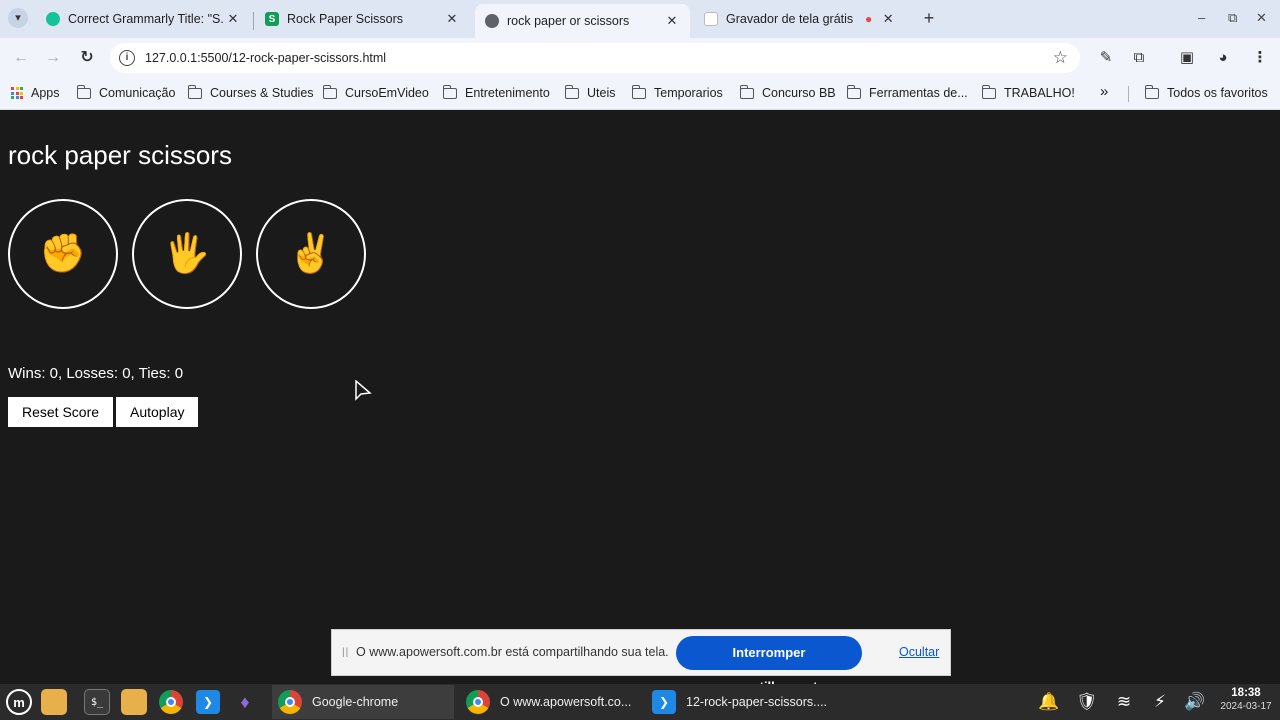 The height and width of the screenshot is (720, 1280). What do you see at coordinates (1217, 93) in the screenshot?
I see `bookmark-label: Todos os favoritos` at bounding box center [1217, 93].